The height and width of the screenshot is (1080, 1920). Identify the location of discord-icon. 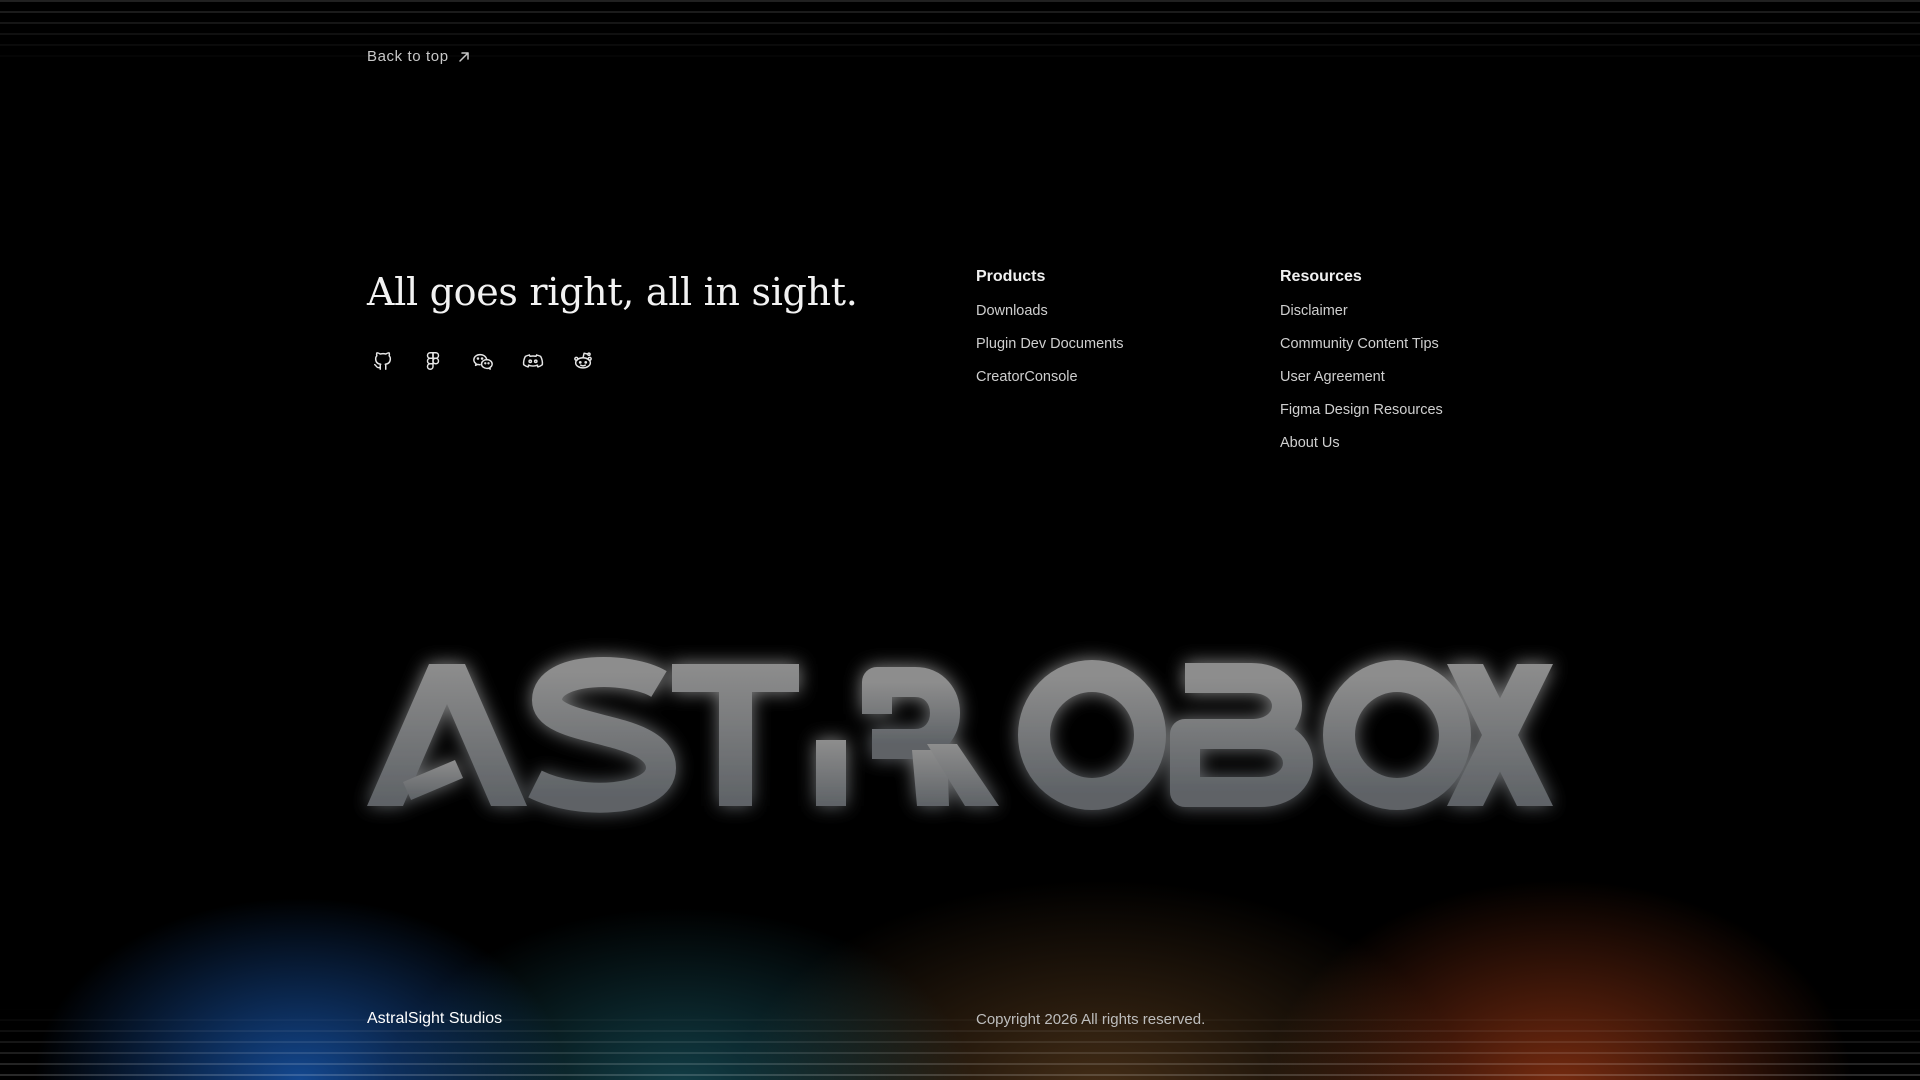
(533, 361).